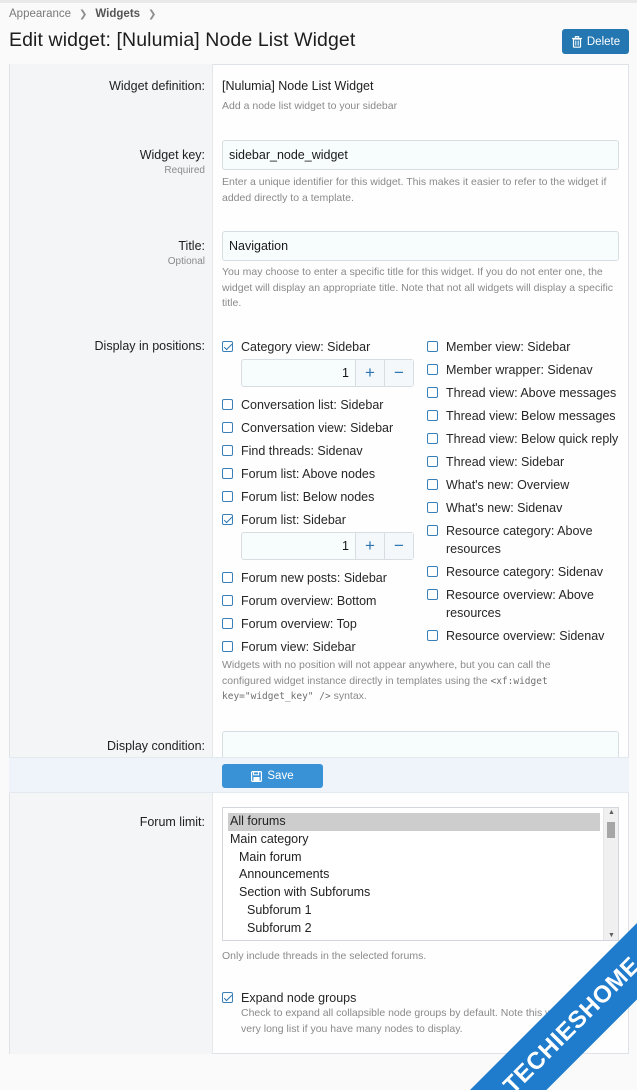  I want to click on position-label: Conversation list: Sidebar, so click(312, 405).